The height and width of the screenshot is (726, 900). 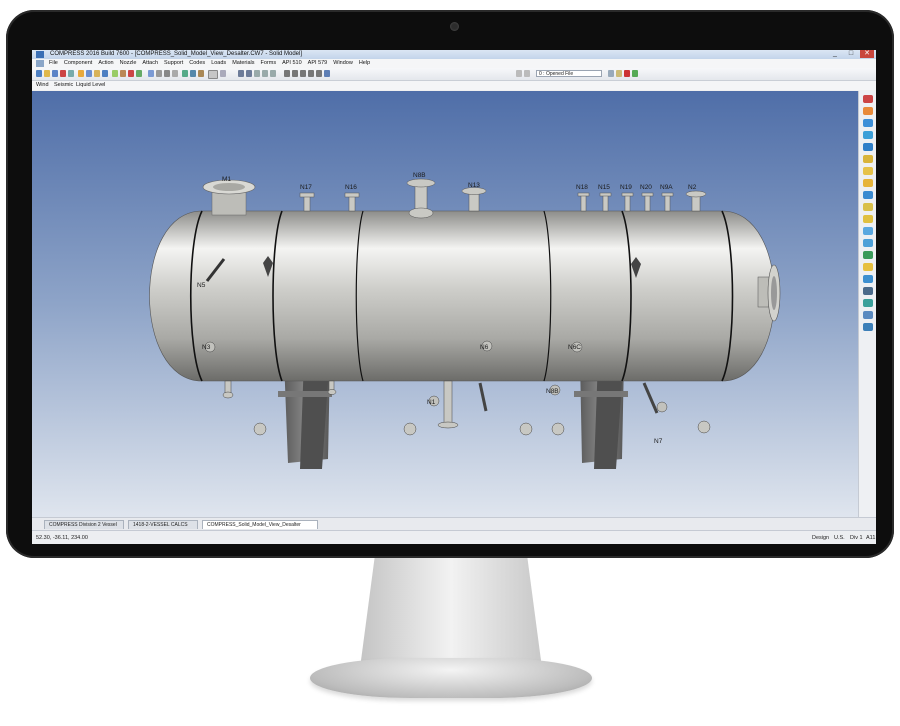 What do you see at coordinates (257, 73) in the screenshot?
I see `layout-icon` at bounding box center [257, 73].